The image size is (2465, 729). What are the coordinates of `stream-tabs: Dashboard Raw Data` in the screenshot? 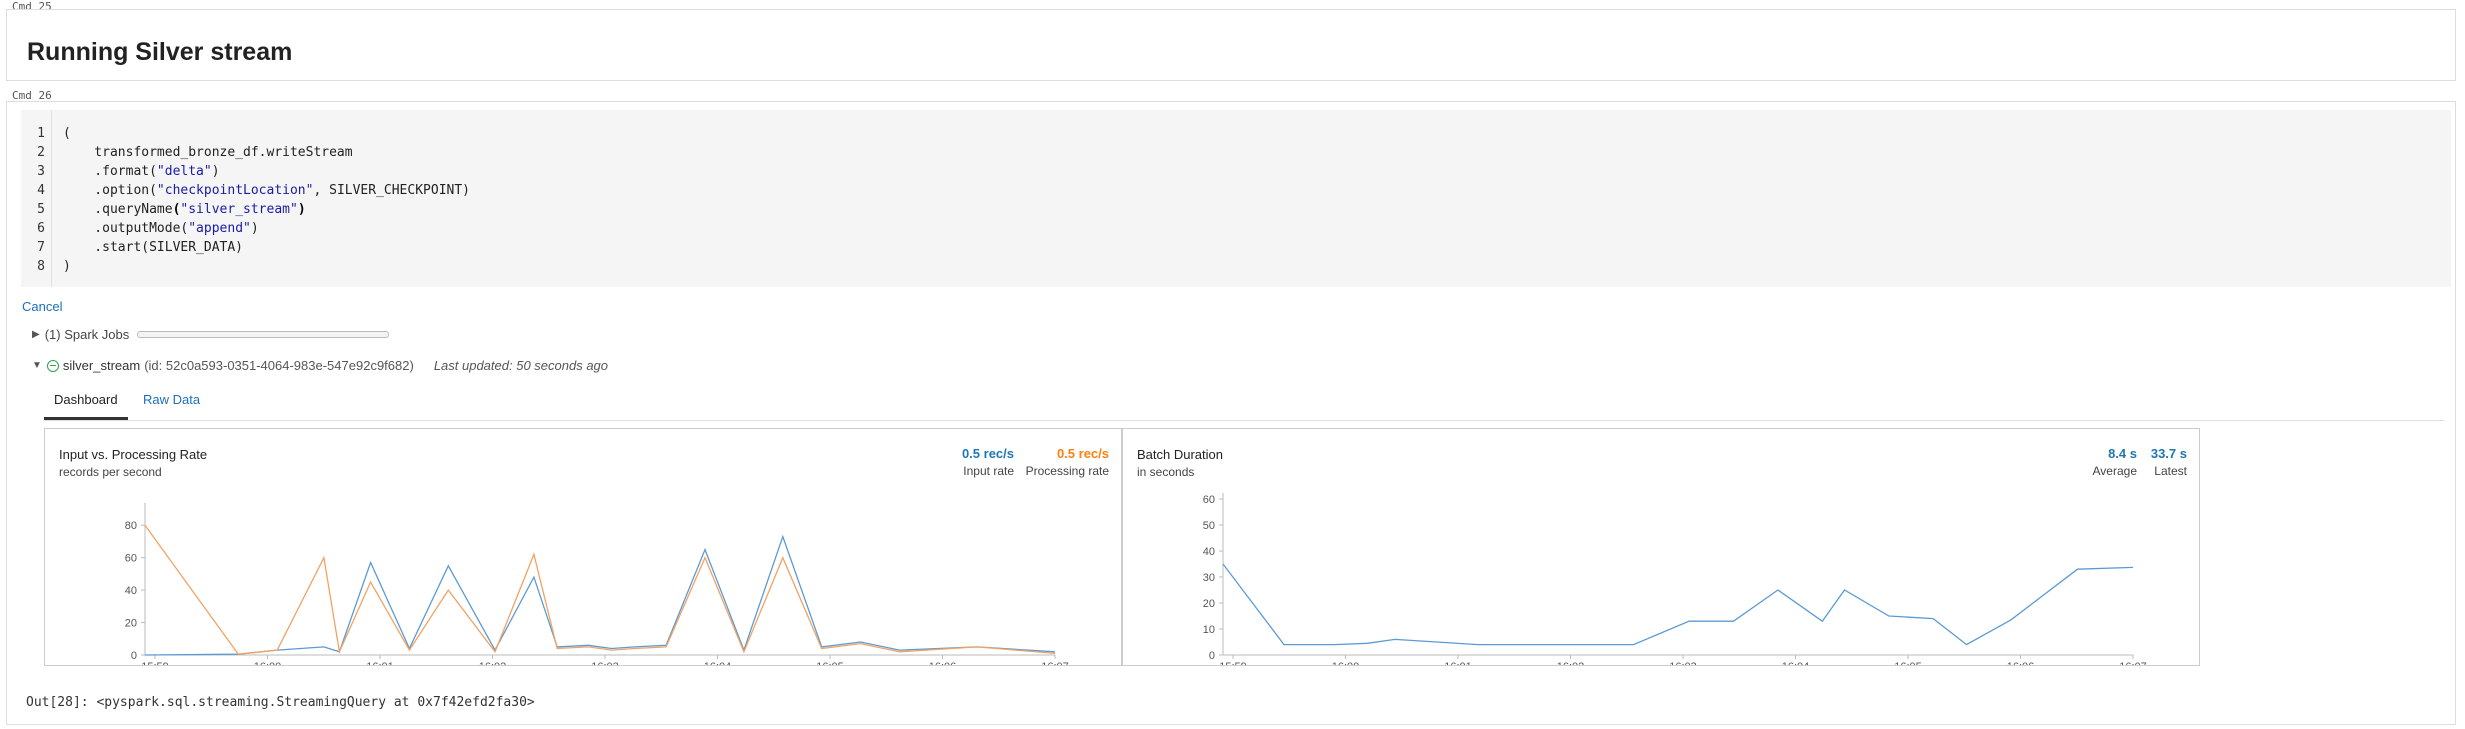 It's located at (1244, 400).